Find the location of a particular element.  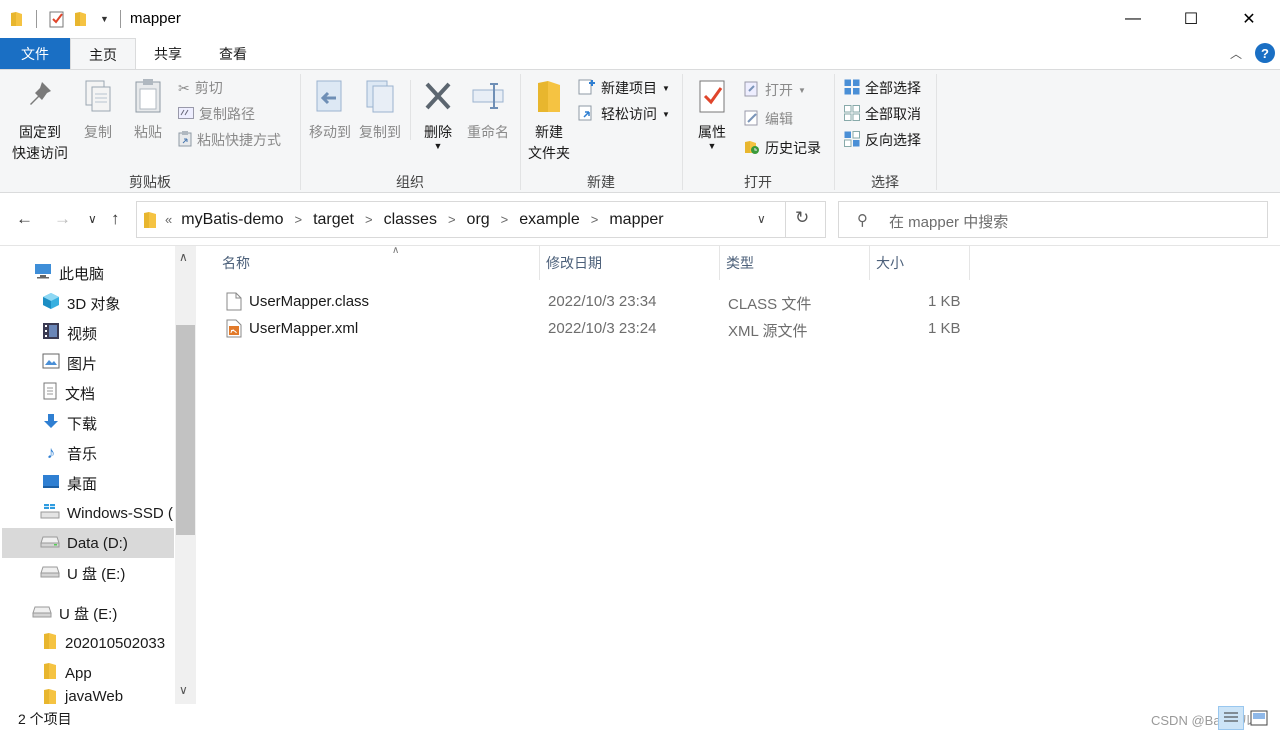

paste-button: 粘贴 is located at coordinates (148, 110).